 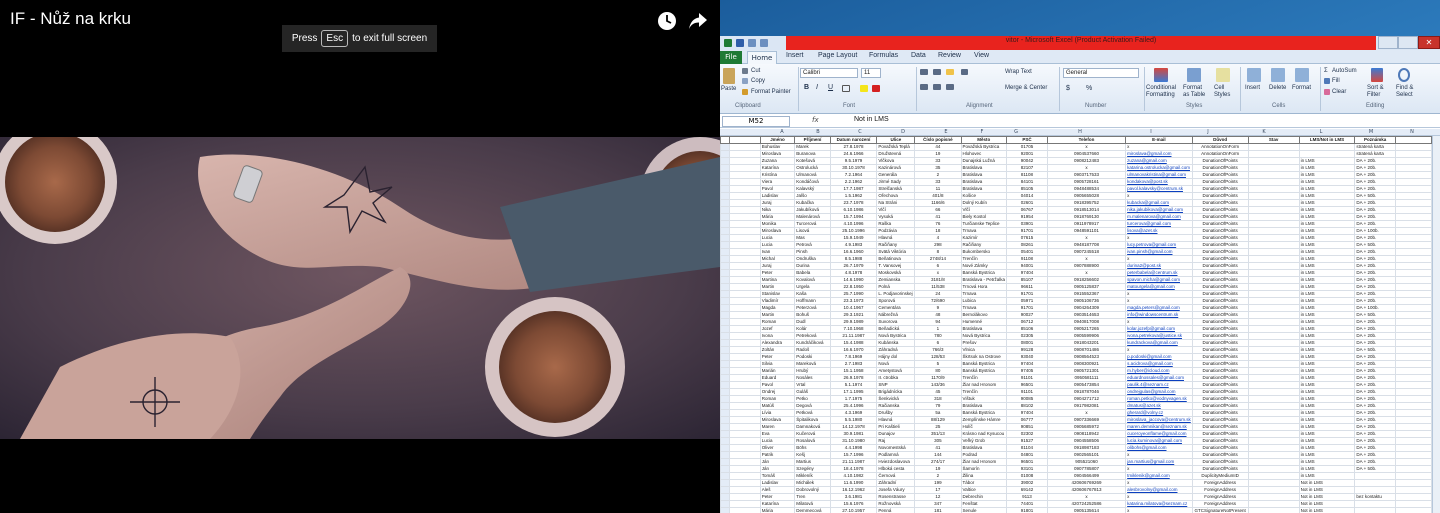 I want to click on column-title: Jméno, so click(x=777, y=140).